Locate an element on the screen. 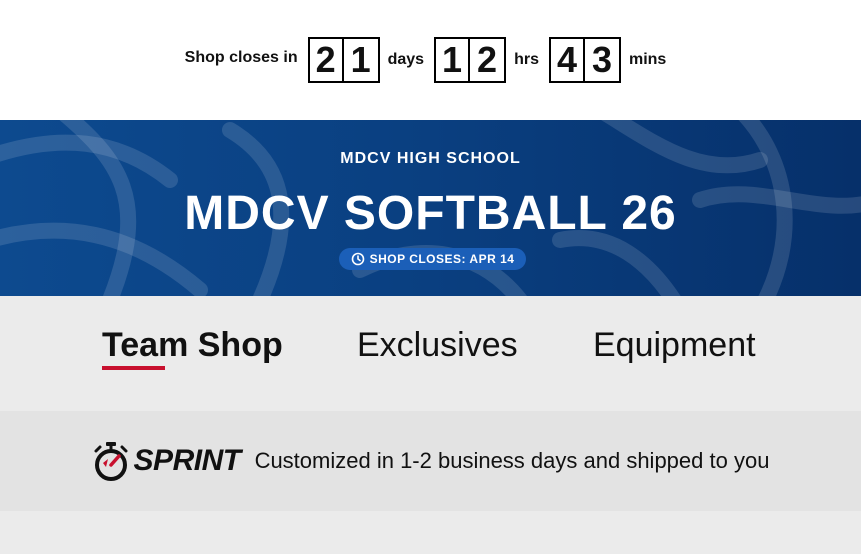 The height and width of the screenshot is (554, 861). sprint-logo-text: SPRINT is located at coordinates (187, 460).